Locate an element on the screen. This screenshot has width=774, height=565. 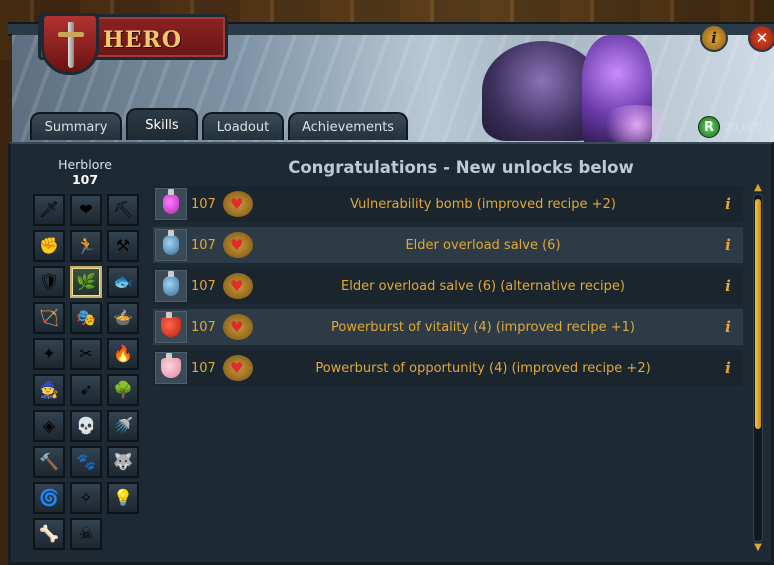
agility-icon: 🏃 is located at coordinates (86, 246).